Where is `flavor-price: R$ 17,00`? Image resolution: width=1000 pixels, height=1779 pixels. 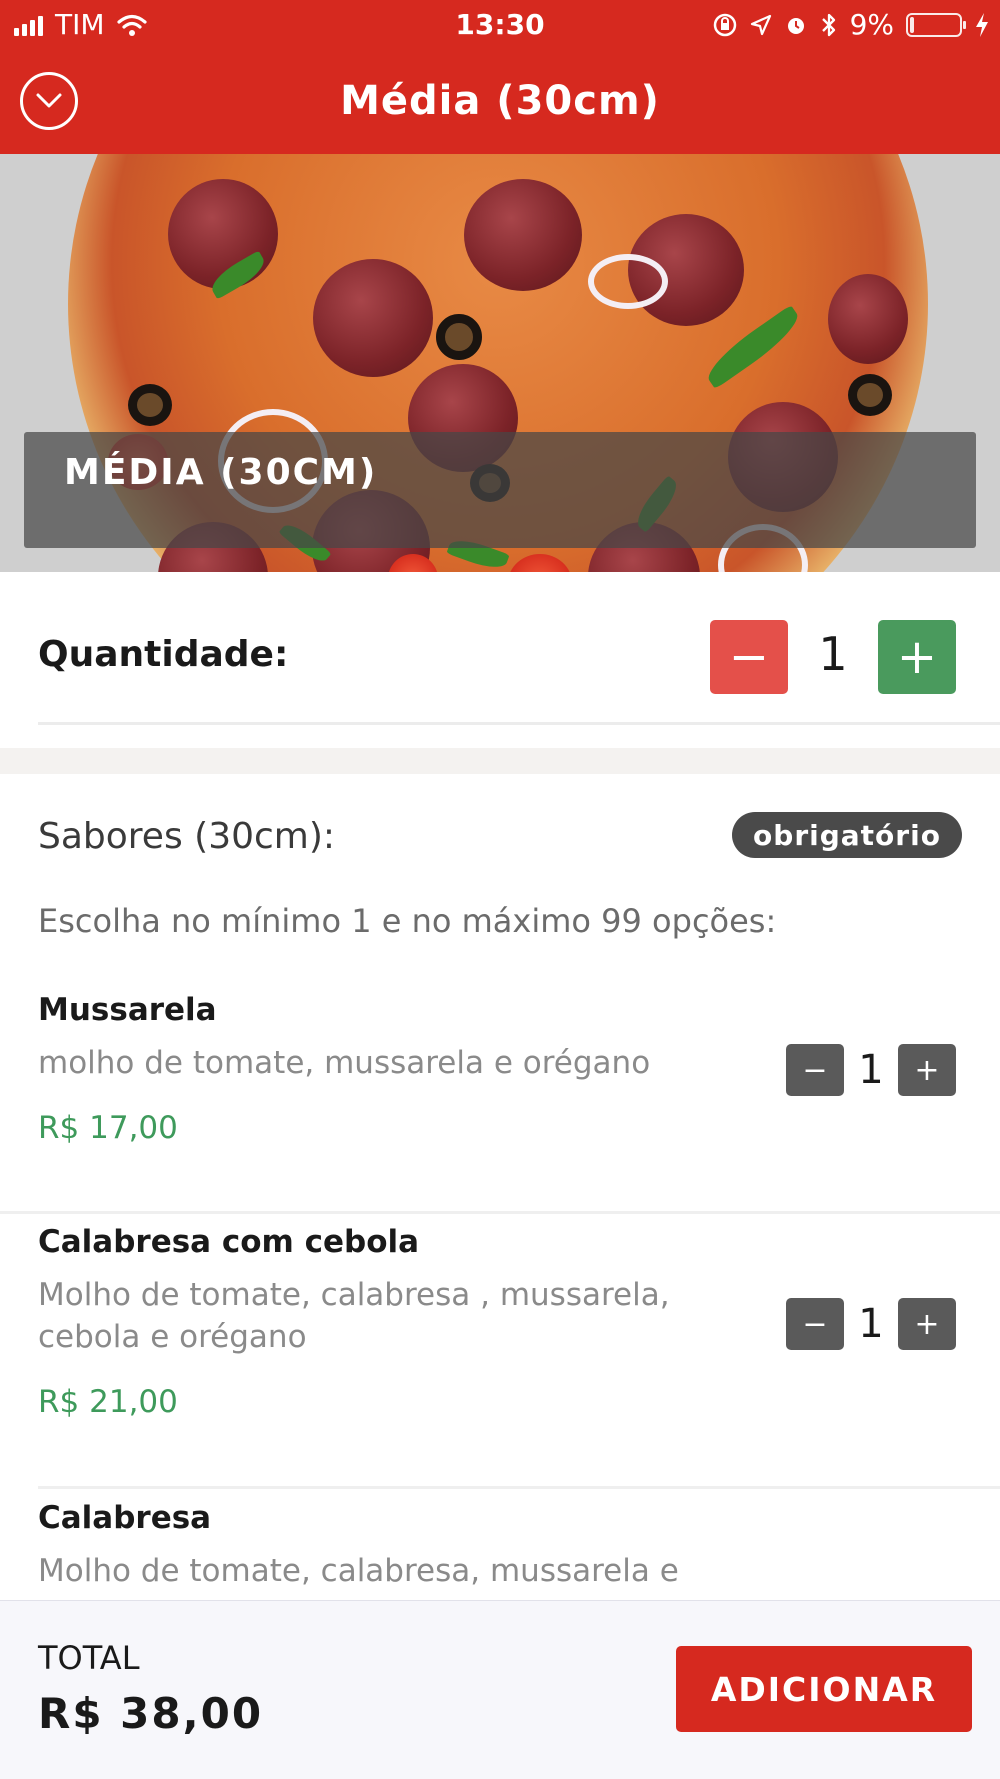
flavor-price: R$ 17,00 is located at coordinates (108, 1128).